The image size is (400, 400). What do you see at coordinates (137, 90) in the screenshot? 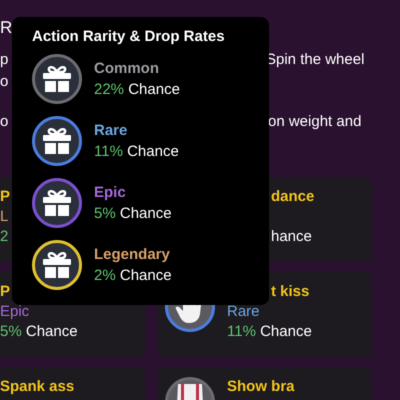
I see `chance-text: 22% Chance` at bounding box center [137, 90].